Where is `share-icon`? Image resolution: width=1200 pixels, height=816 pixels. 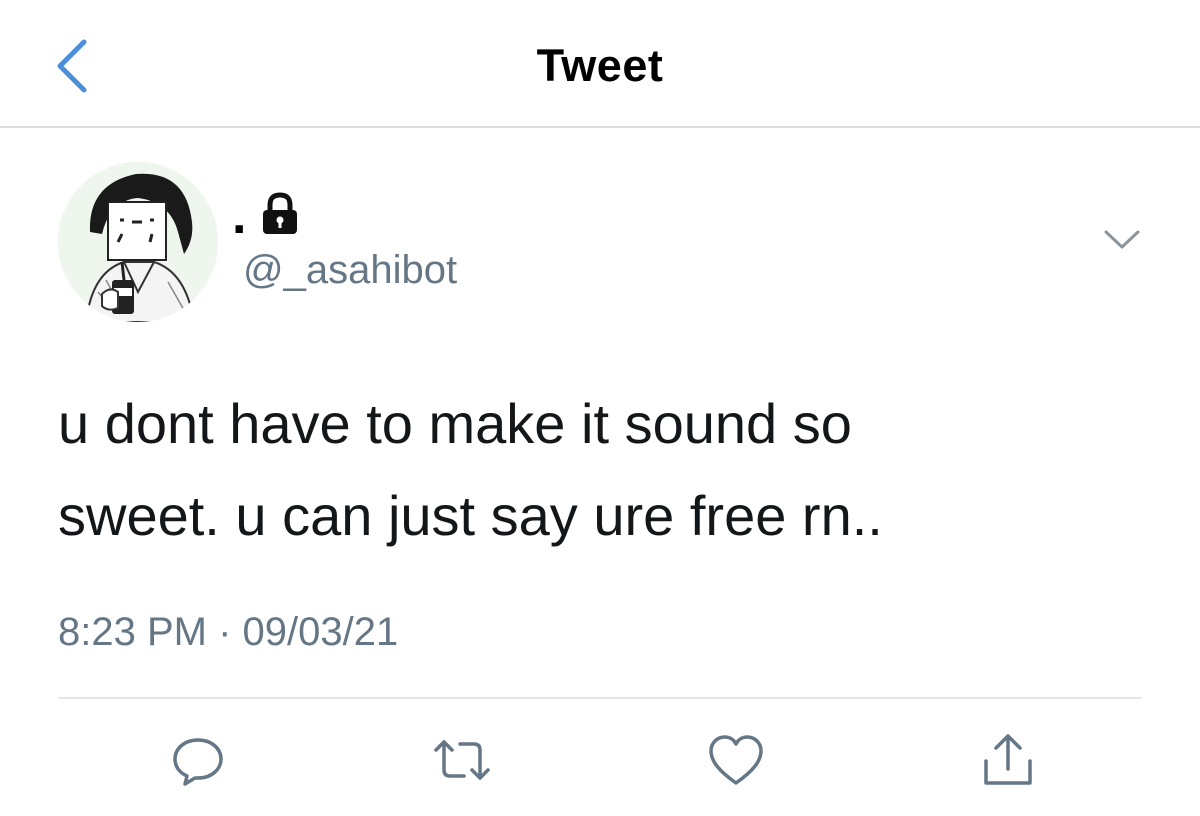 share-icon is located at coordinates (1008, 759).